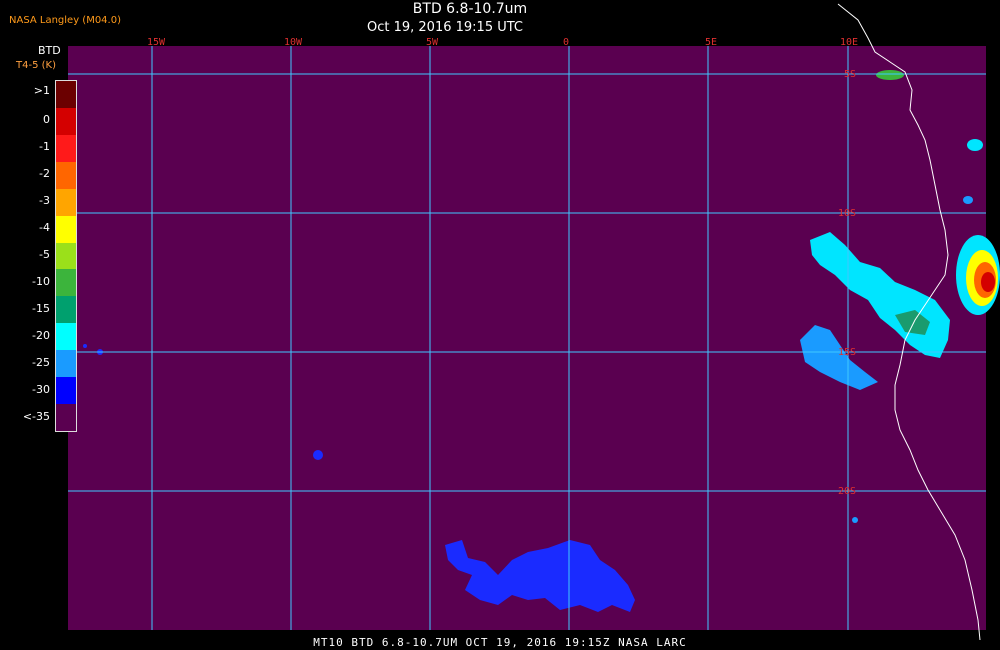  What do you see at coordinates (445, 27) in the screenshot?
I see `image-timestamp: Oct 19, 2016 19:15 UTC` at bounding box center [445, 27].